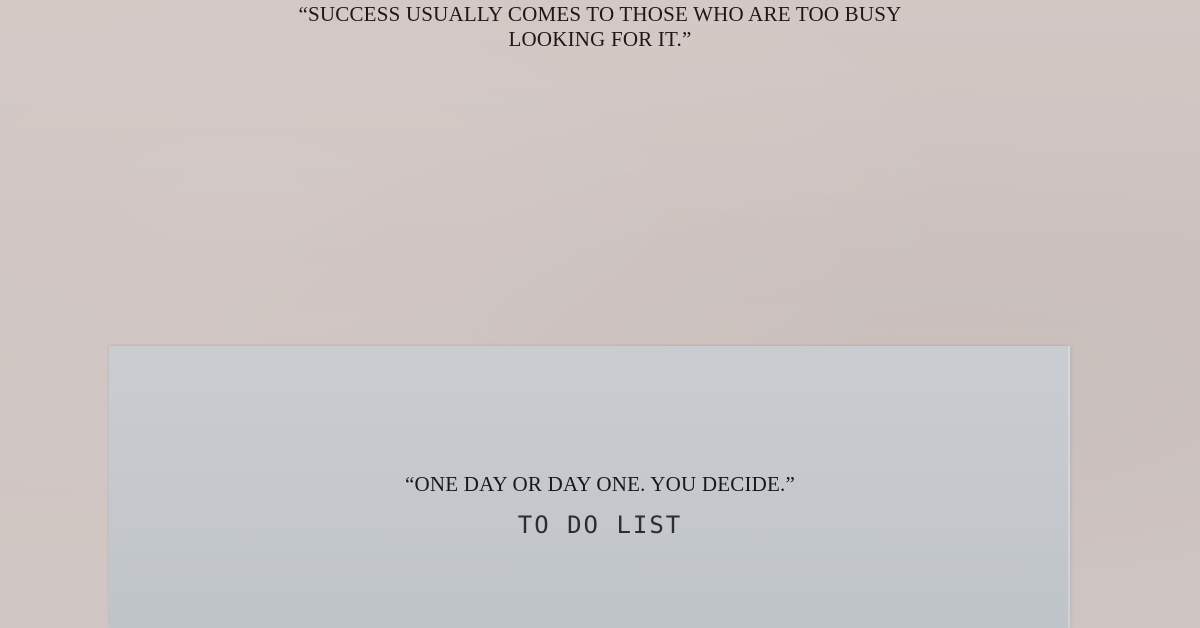 The width and height of the screenshot is (1200, 628). I want to click on top-quote-line-2: LOOKING FOR IT.”, so click(600, 39).